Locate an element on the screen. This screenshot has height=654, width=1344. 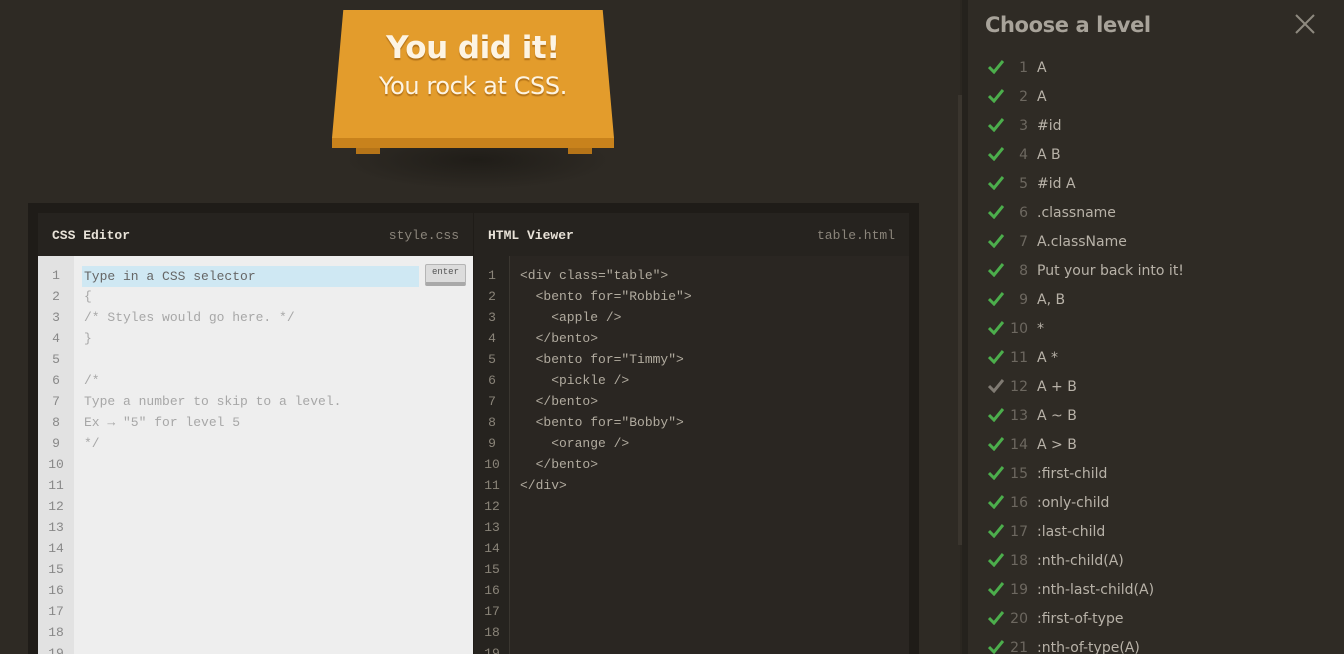
line-number: 15 is located at coordinates (492, 569).